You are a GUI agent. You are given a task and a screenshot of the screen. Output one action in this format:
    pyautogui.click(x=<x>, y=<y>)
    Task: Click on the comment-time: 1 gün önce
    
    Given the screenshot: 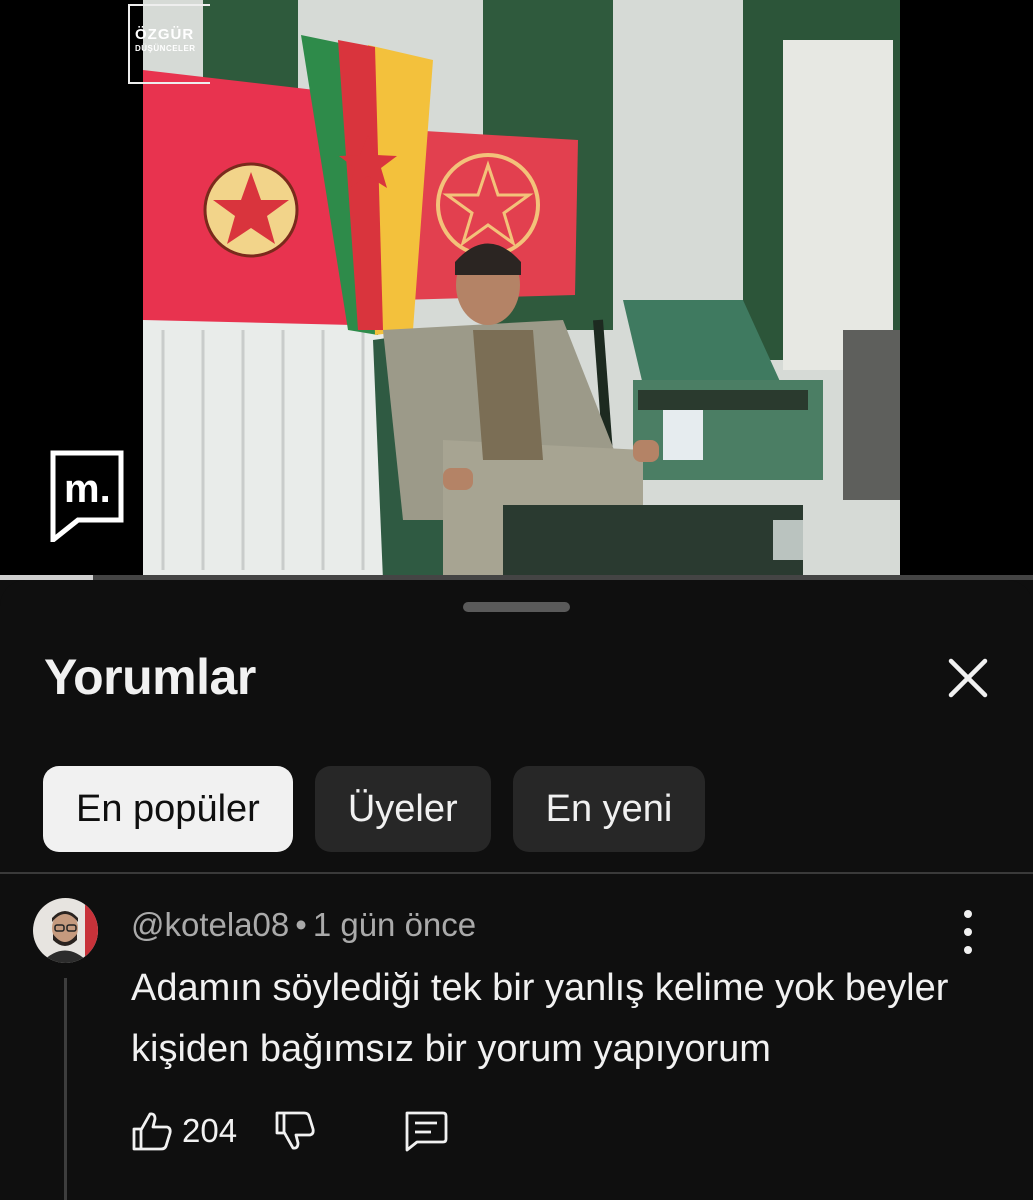 What is the action you would take?
    pyautogui.click(x=394, y=924)
    